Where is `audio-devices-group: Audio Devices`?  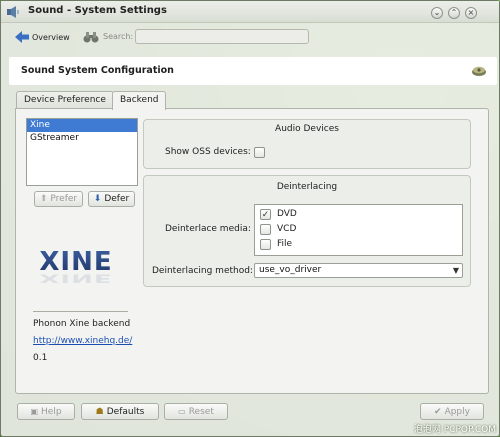 audio-devices-group: Audio Devices is located at coordinates (307, 144).